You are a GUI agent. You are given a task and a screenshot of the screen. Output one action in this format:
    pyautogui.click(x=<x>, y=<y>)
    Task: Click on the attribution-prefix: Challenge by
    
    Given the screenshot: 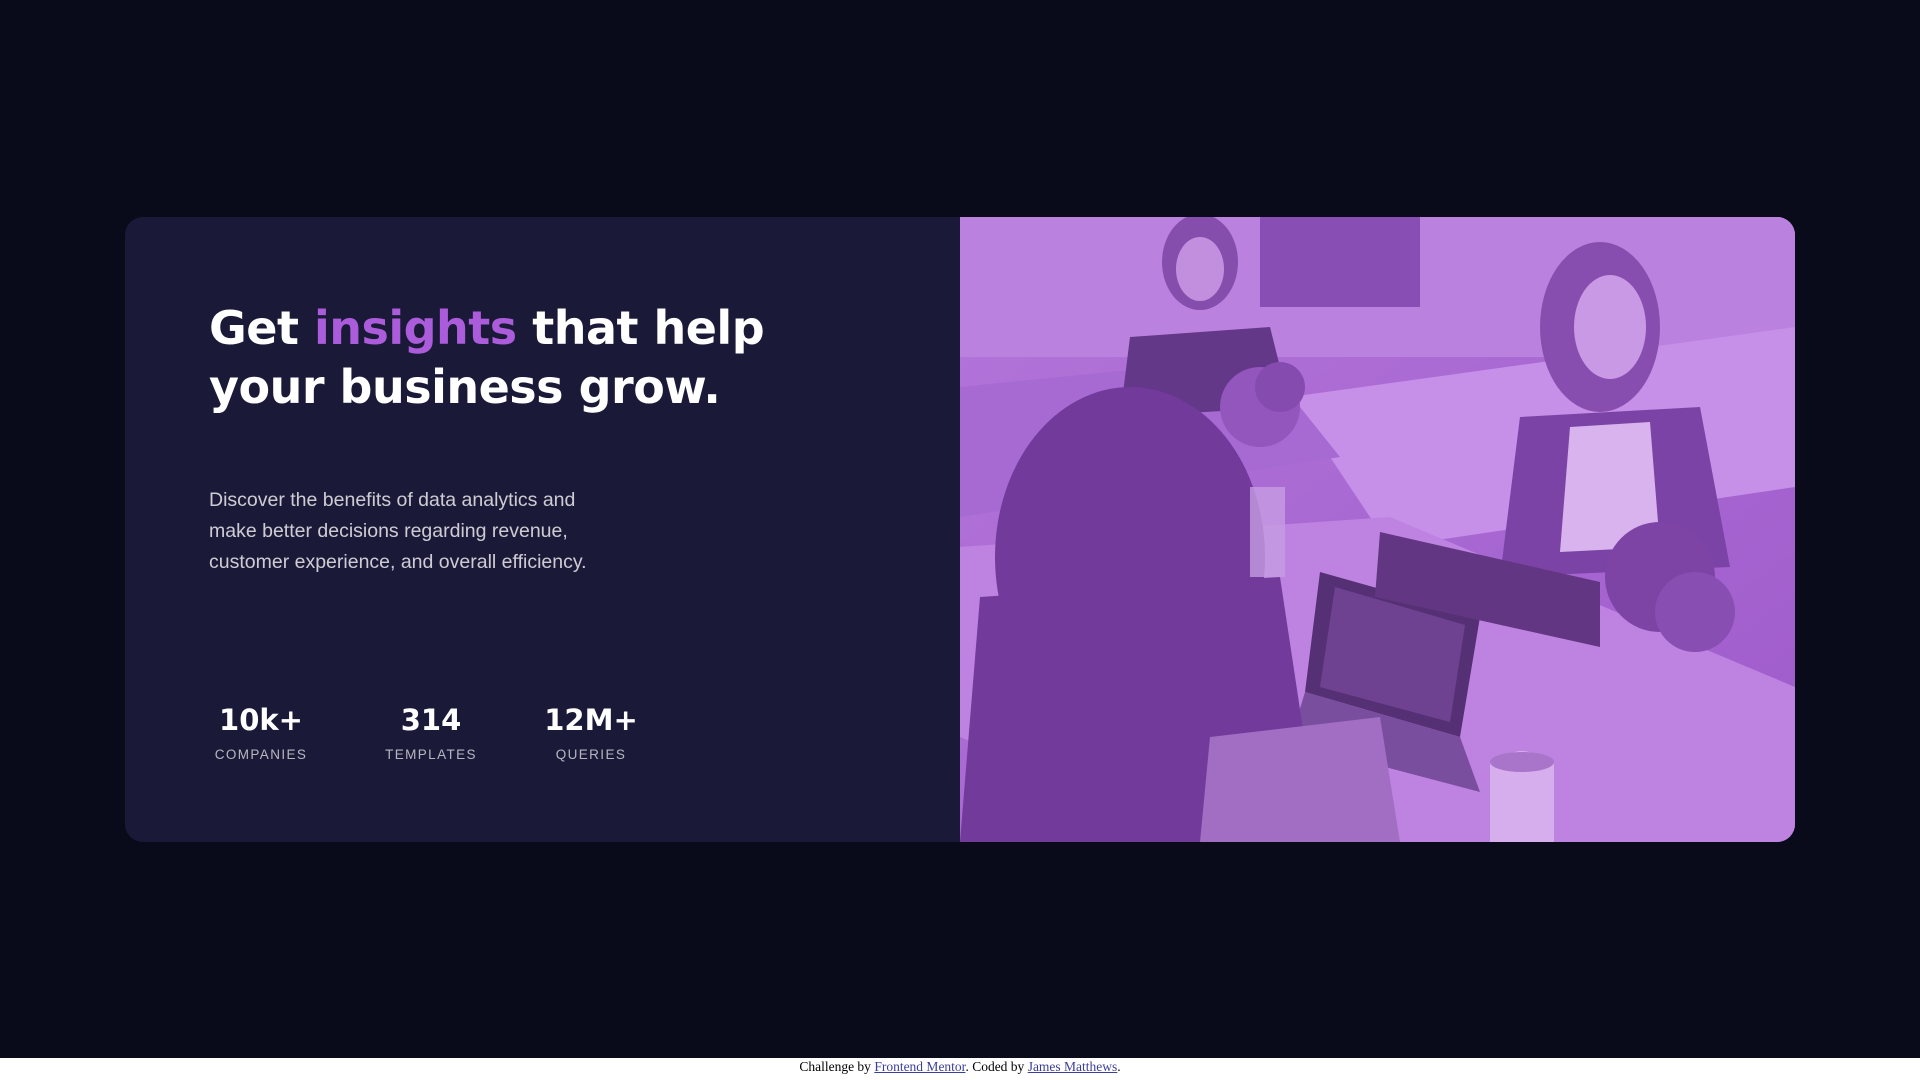 What is the action you would take?
    pyautogui.click(x=837, y=1066)
    